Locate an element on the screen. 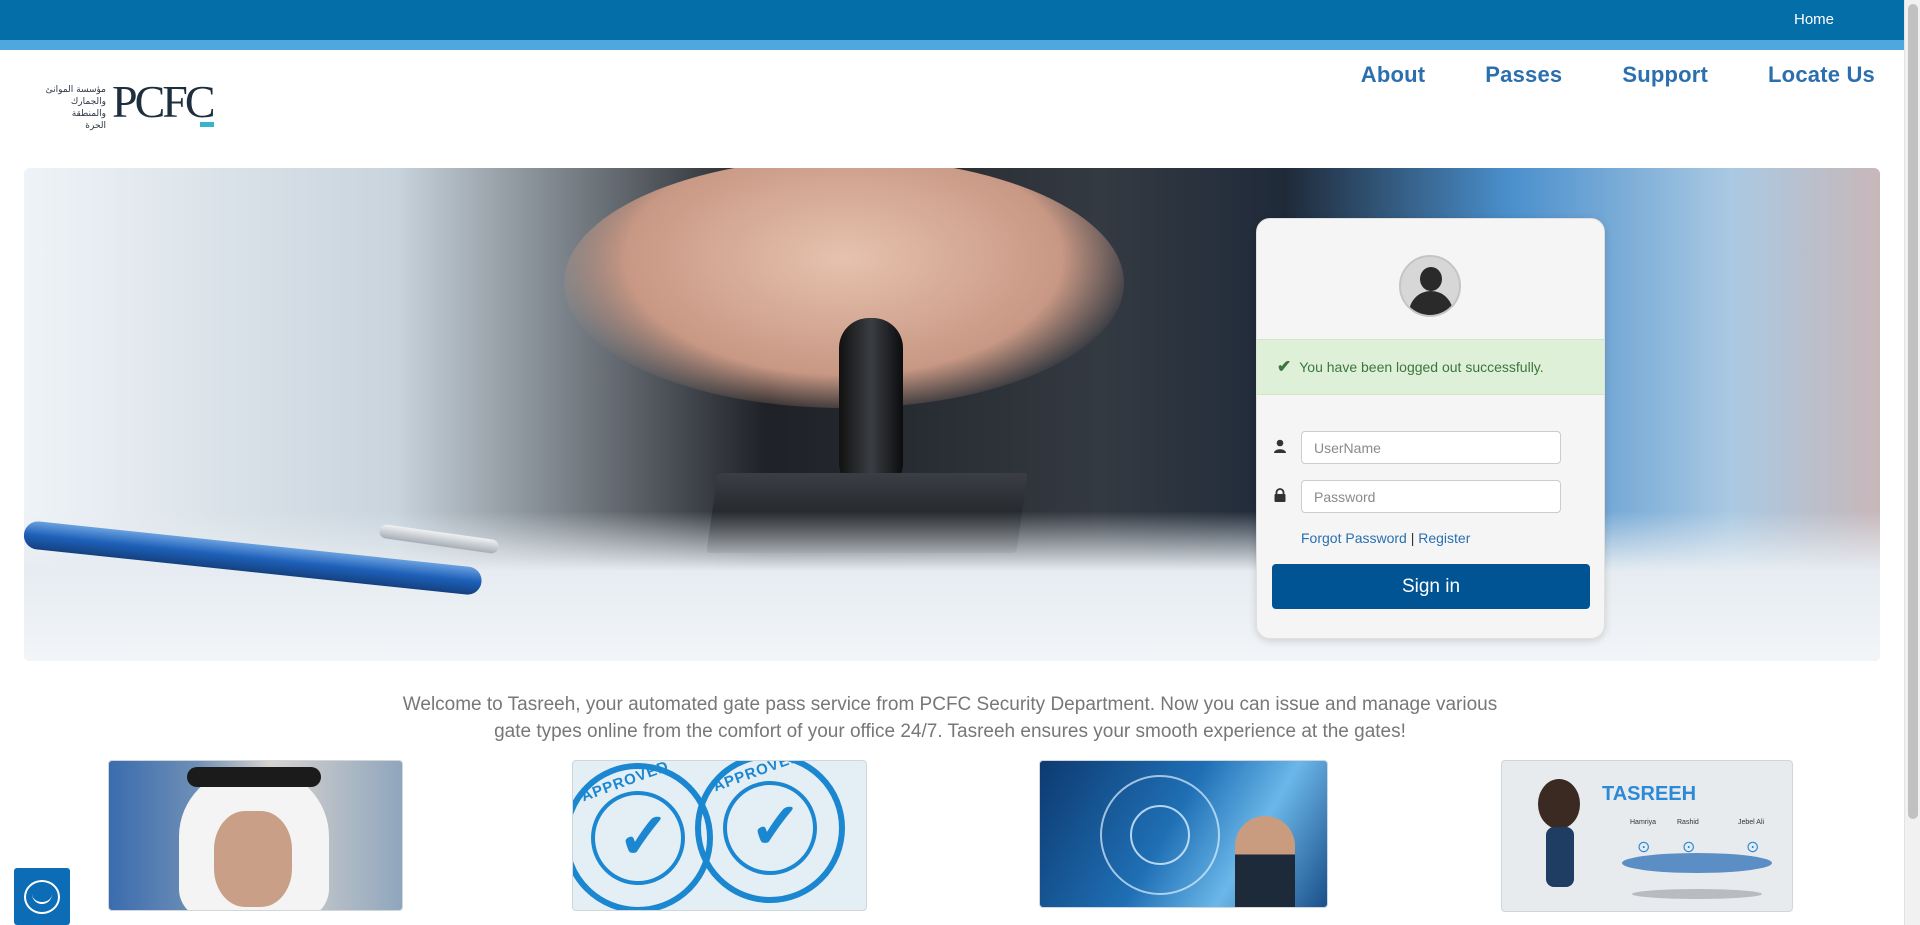  lock-icon is located at coordinates (1280, 496).